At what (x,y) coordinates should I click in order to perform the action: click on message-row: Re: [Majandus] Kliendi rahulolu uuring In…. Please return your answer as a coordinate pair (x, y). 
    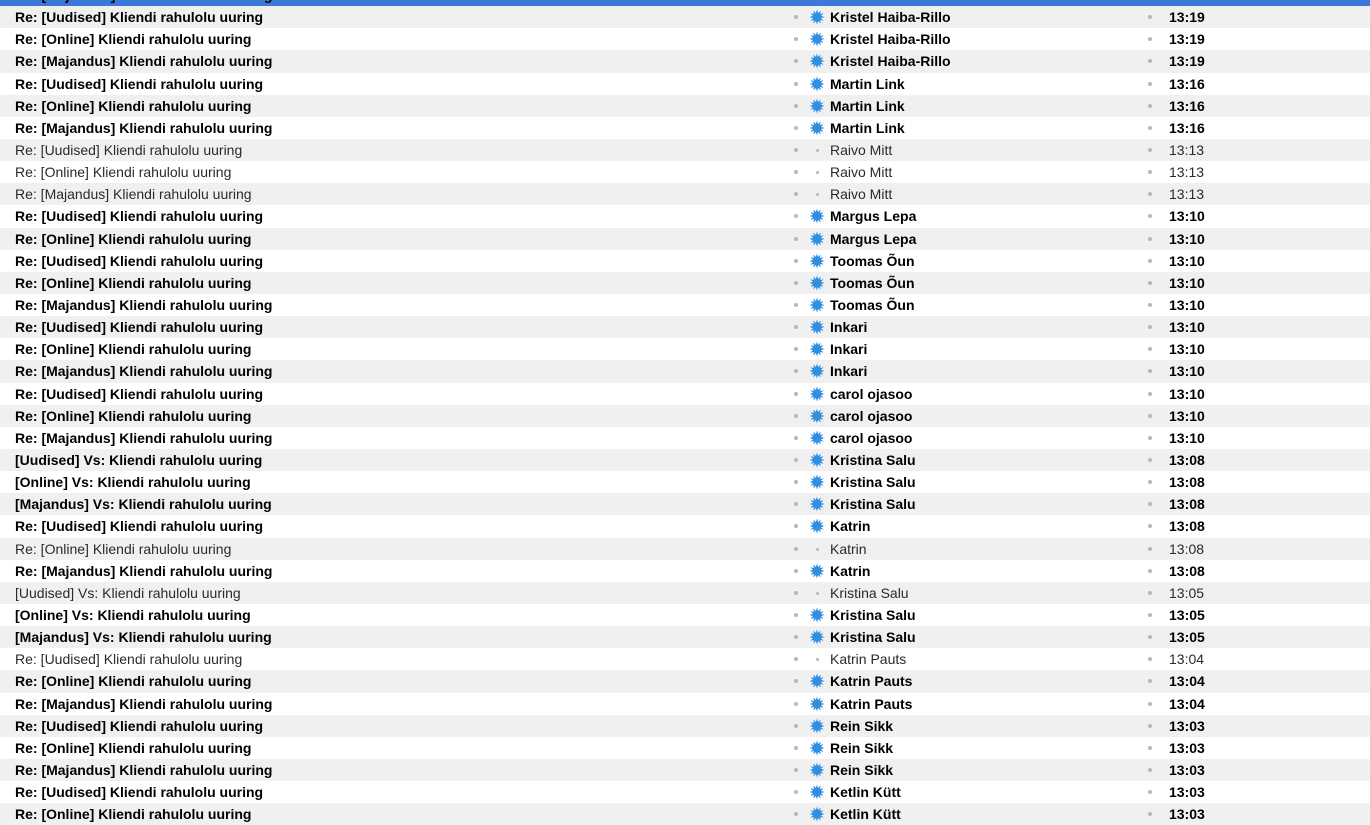
    Looking at the image, I should click on (685, 371).